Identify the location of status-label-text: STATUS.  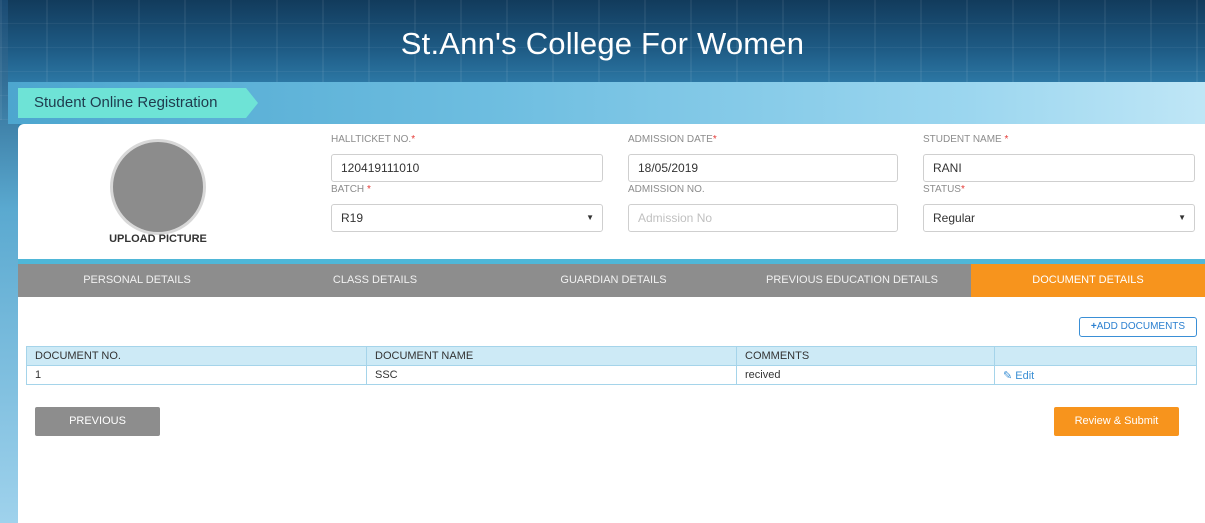
(942, 189).